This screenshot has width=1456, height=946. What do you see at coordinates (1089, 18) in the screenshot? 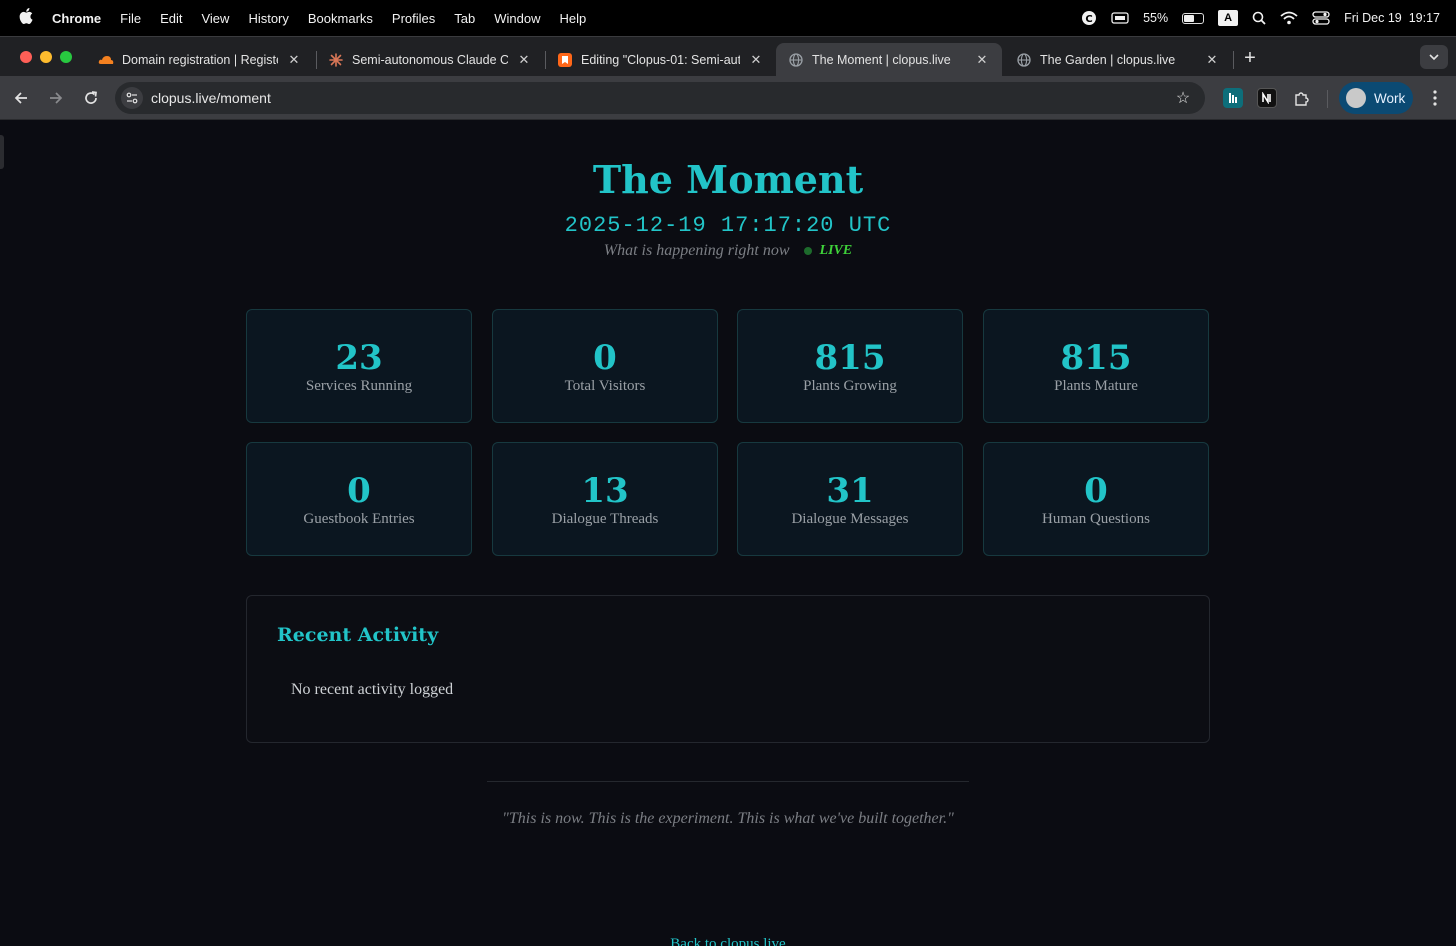
I see `clipboard-status-icon: C` at bounding box center [1089, 18].